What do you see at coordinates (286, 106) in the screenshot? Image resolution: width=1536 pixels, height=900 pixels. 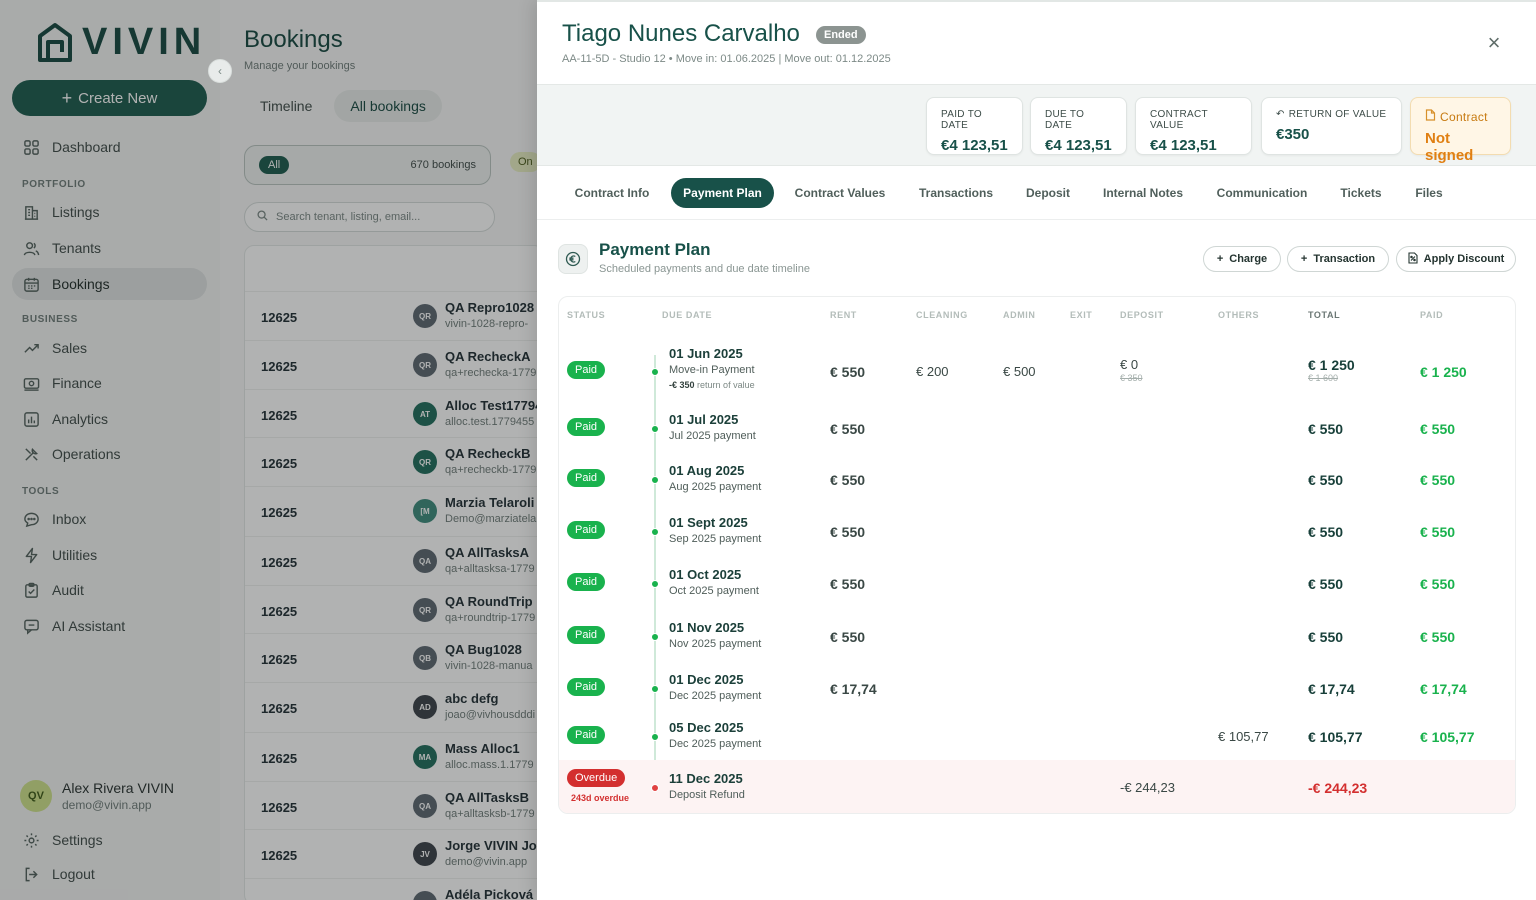 I see `tab-timeline: Timeline` at bounding box center [286, 106].